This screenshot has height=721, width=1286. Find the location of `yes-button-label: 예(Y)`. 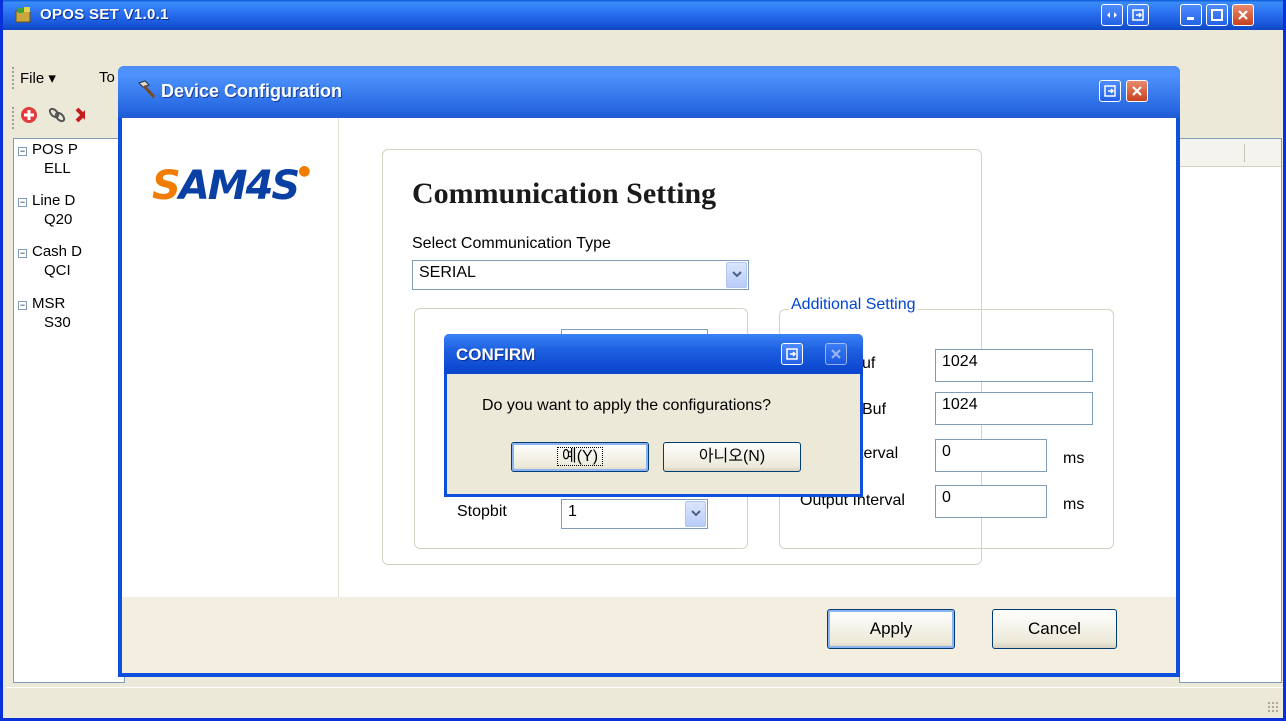

yes-button-label: 예(Y) is located at coordinates (580, 456).